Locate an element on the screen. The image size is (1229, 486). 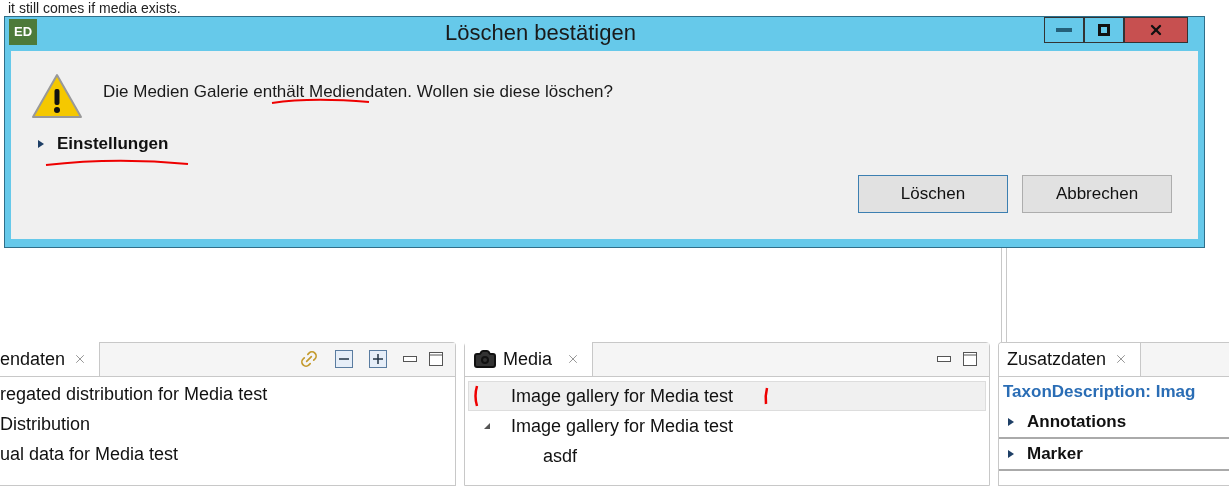
camera-icon is located at coordinates (485, 359).